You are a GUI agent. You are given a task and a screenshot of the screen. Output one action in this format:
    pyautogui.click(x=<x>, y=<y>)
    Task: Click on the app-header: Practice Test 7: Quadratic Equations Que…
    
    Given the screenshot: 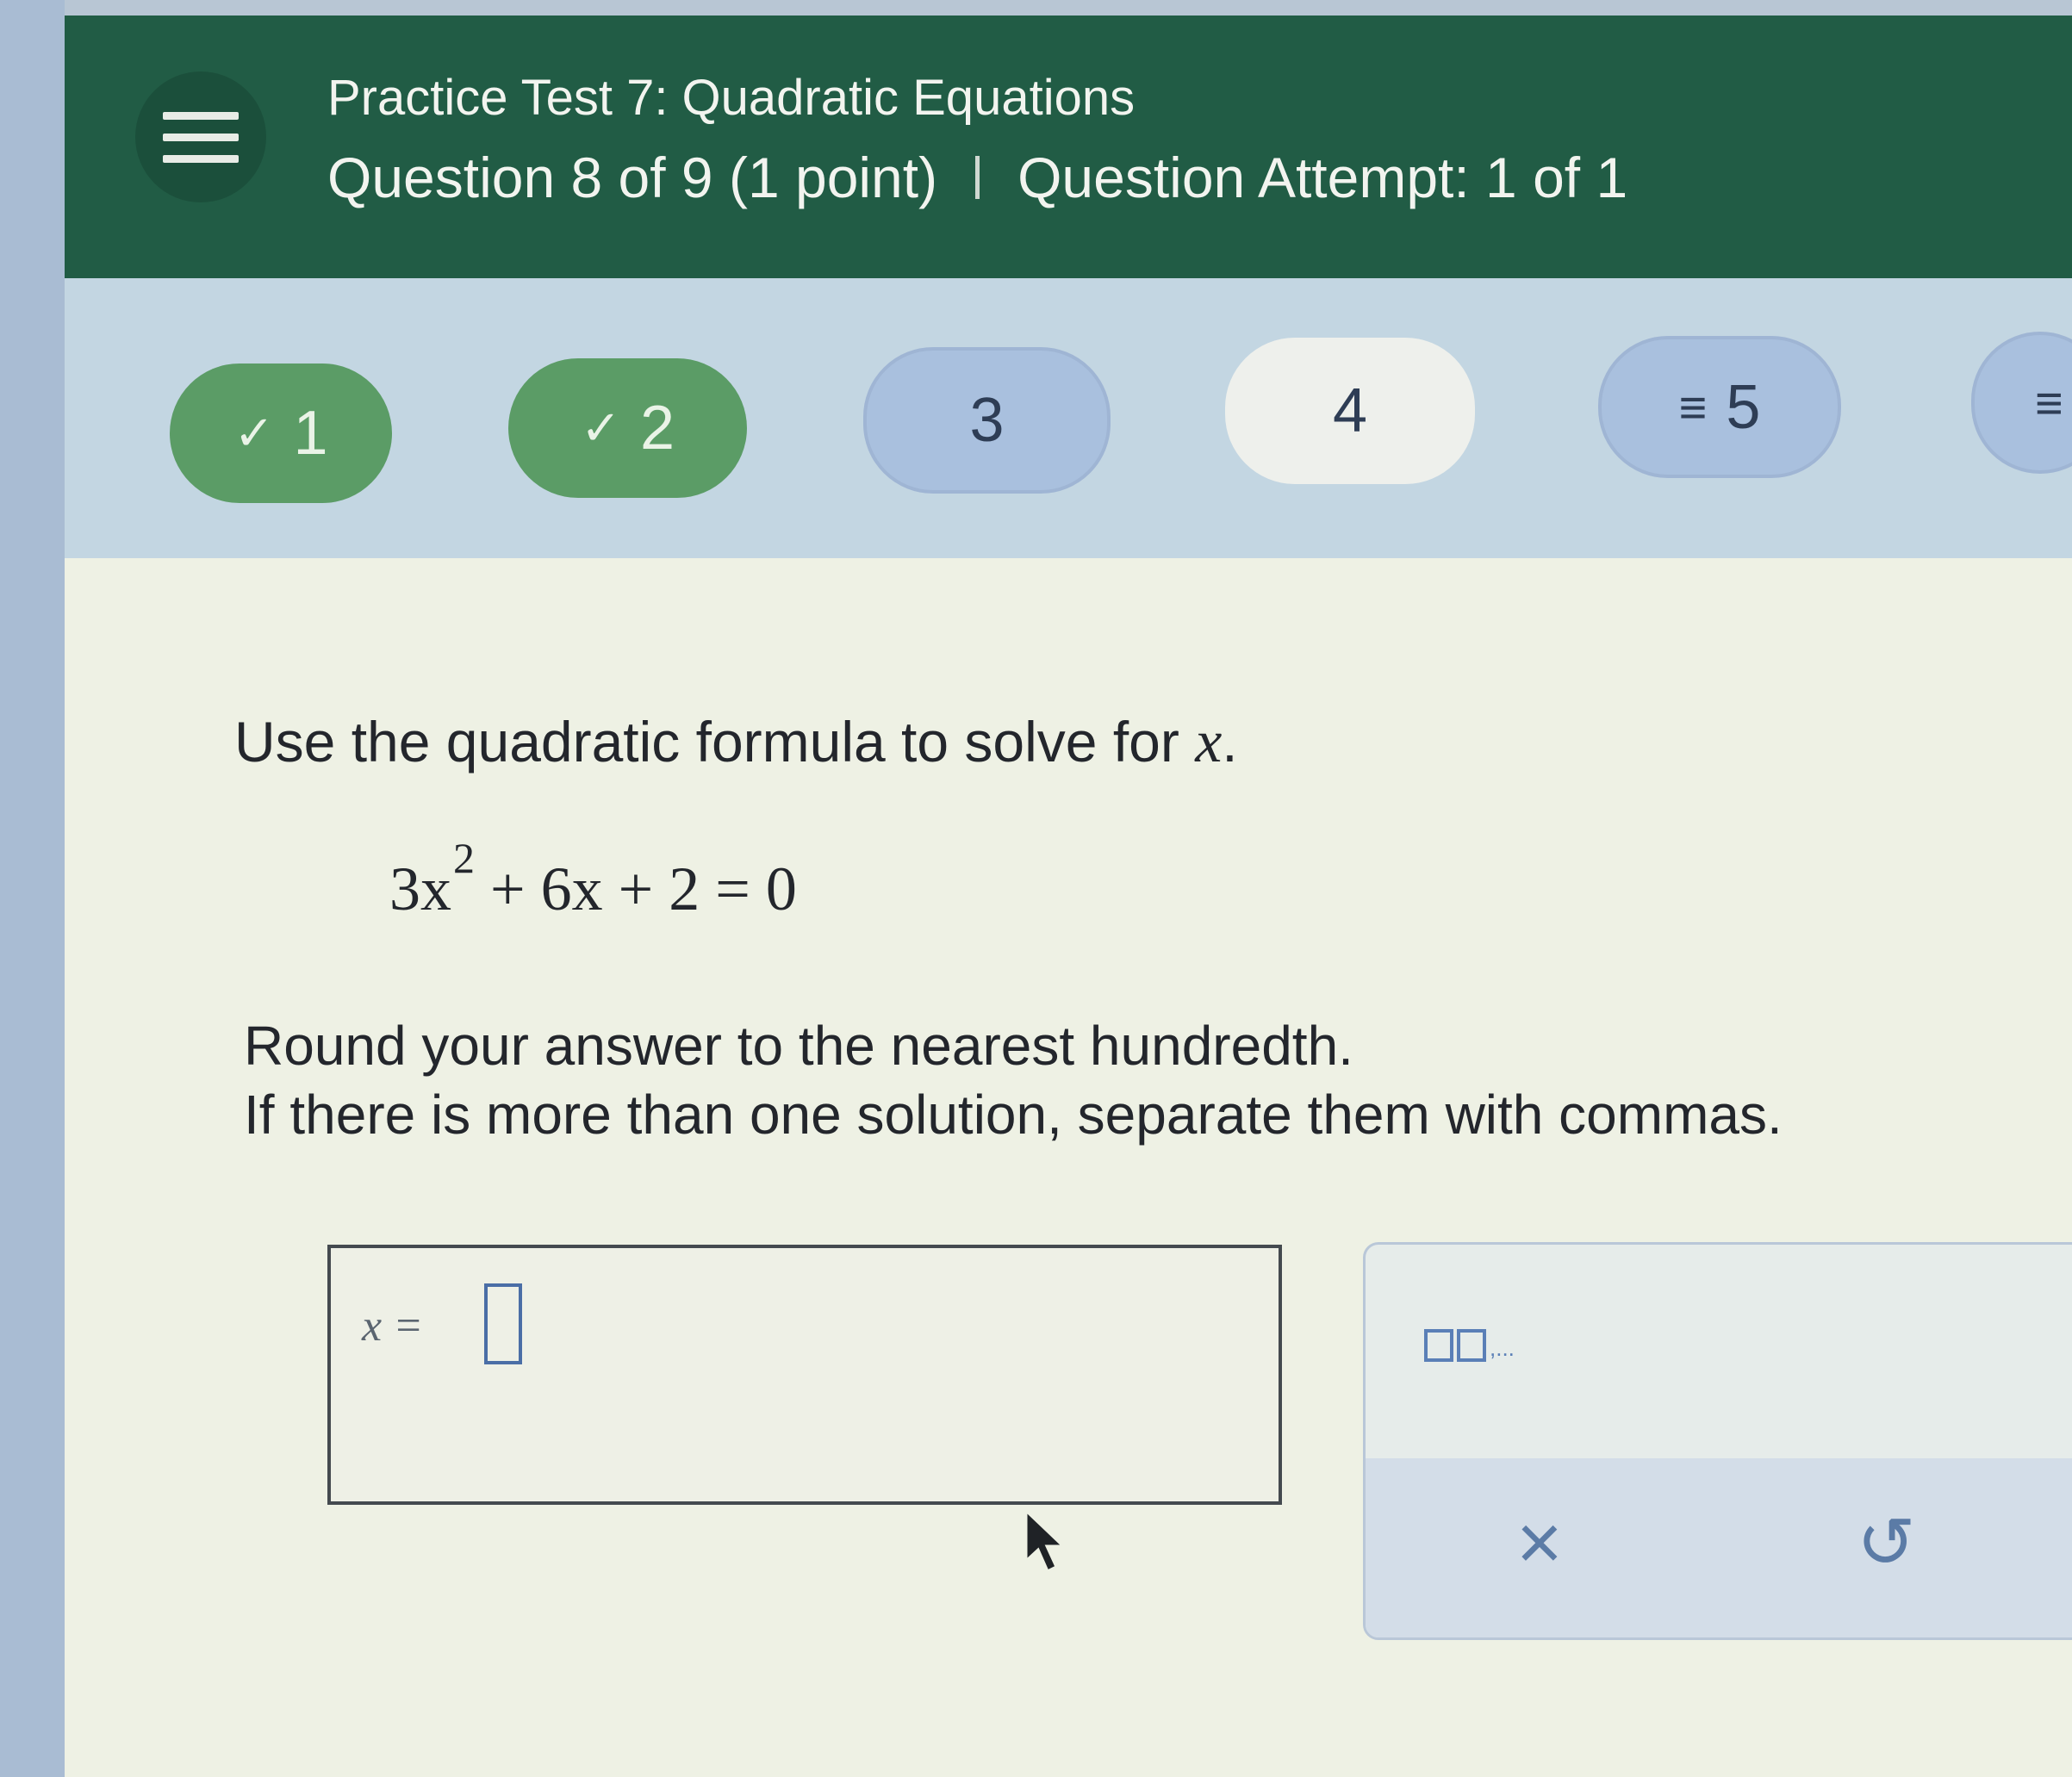 What is the action you would take?
    pyautogui.click(x=1069, y=147)
    